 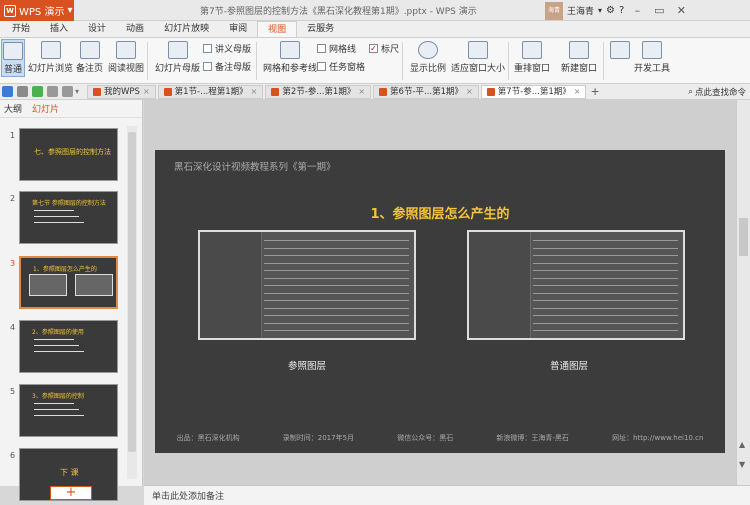 What do you see at coordinates (347, 68) in the screenshot?
I see `task-pane-label: 任务窗格` at bounding box center [347, 68].